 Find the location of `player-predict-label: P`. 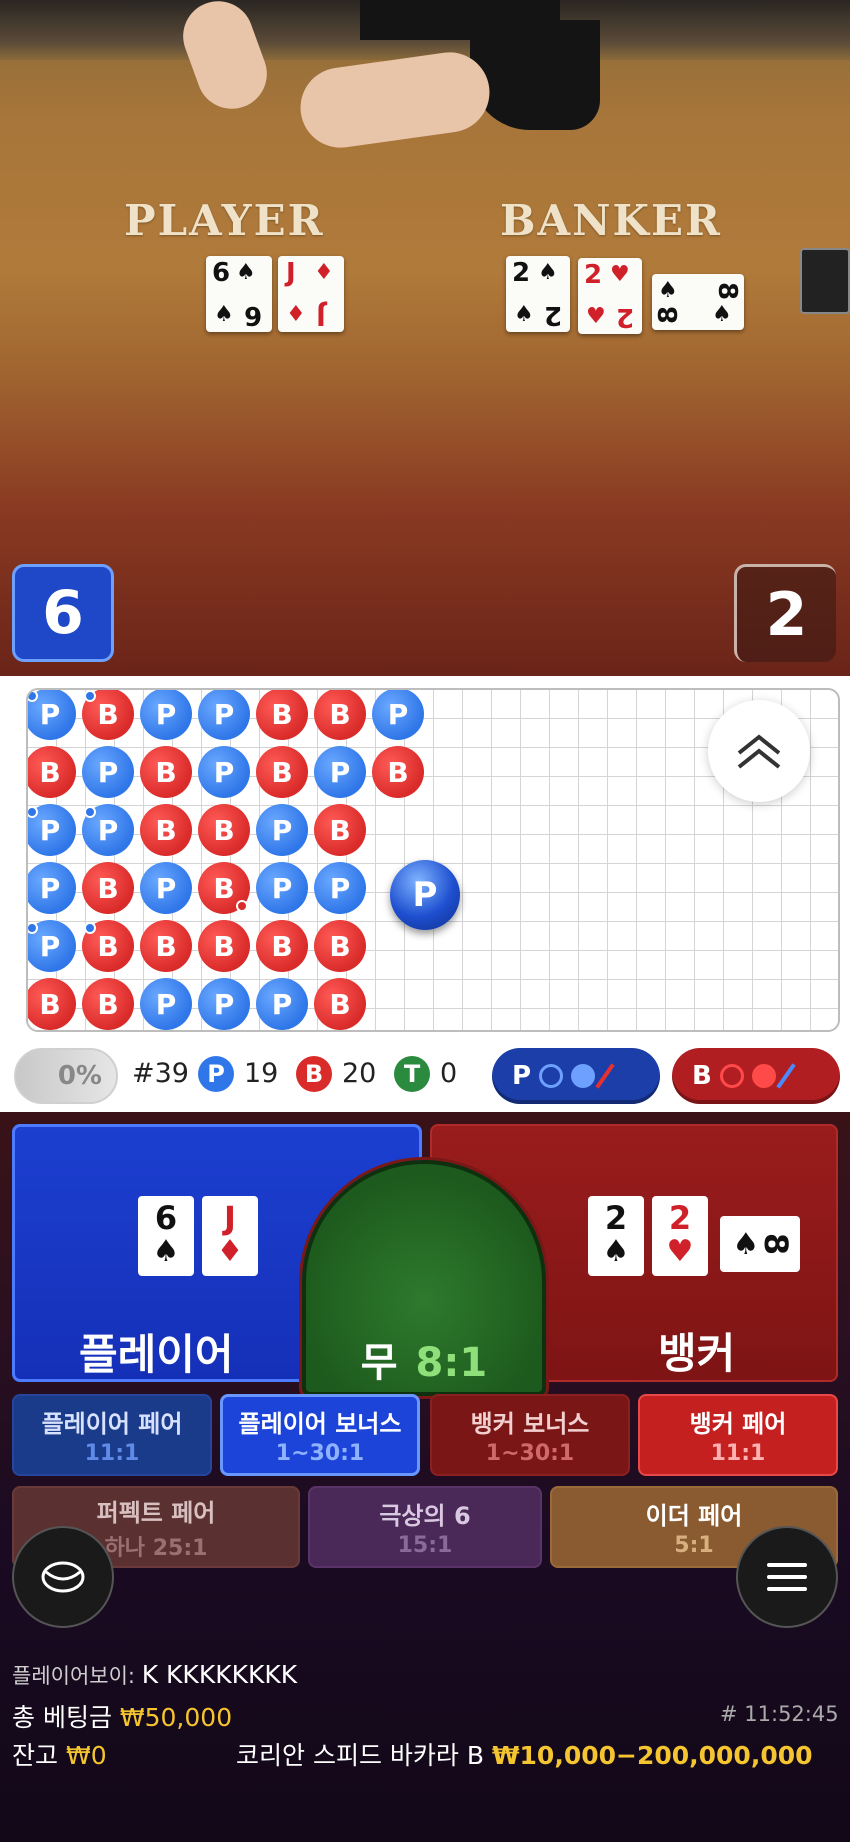

player-predict-label: P is located at coordinates (522, 1076).